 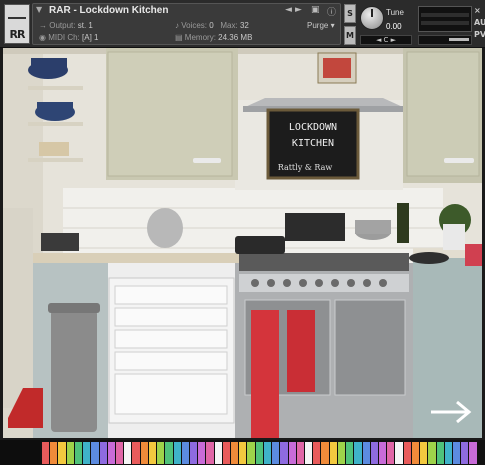 I want to click on next-instrument-icon: ►, so click(x=298, y=10).